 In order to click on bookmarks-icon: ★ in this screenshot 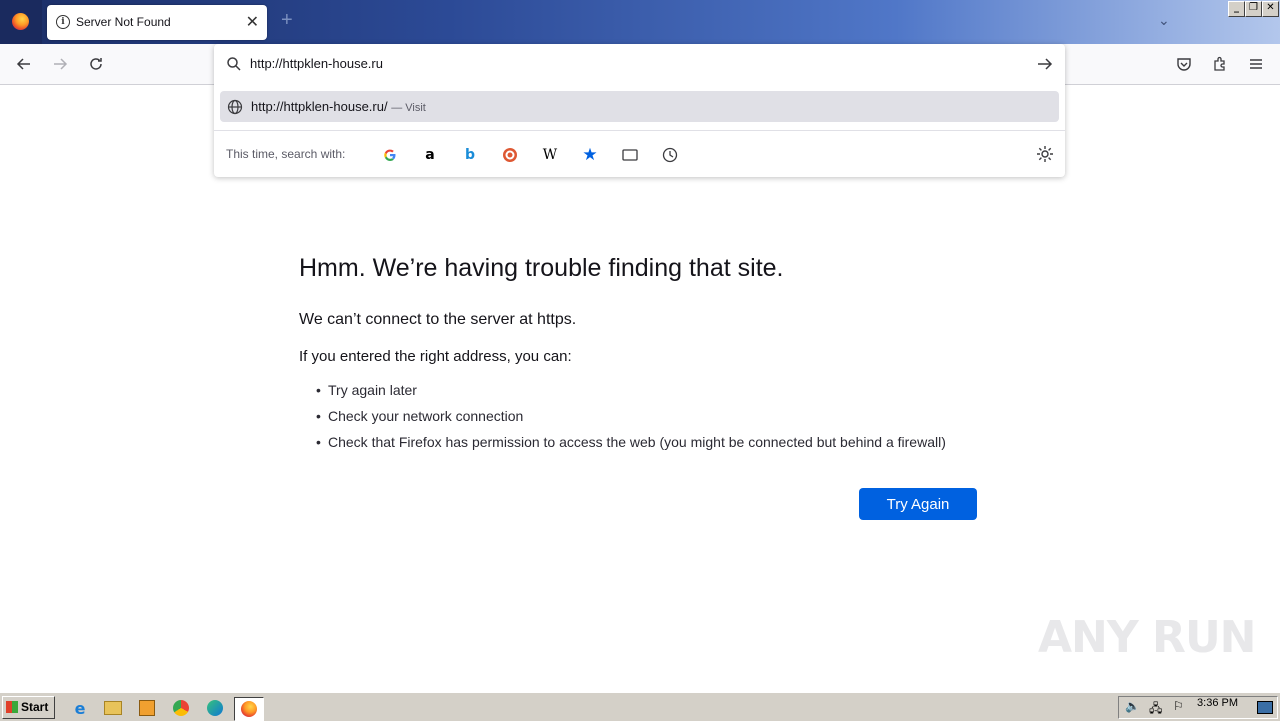, I will do `click(590, 155)`.